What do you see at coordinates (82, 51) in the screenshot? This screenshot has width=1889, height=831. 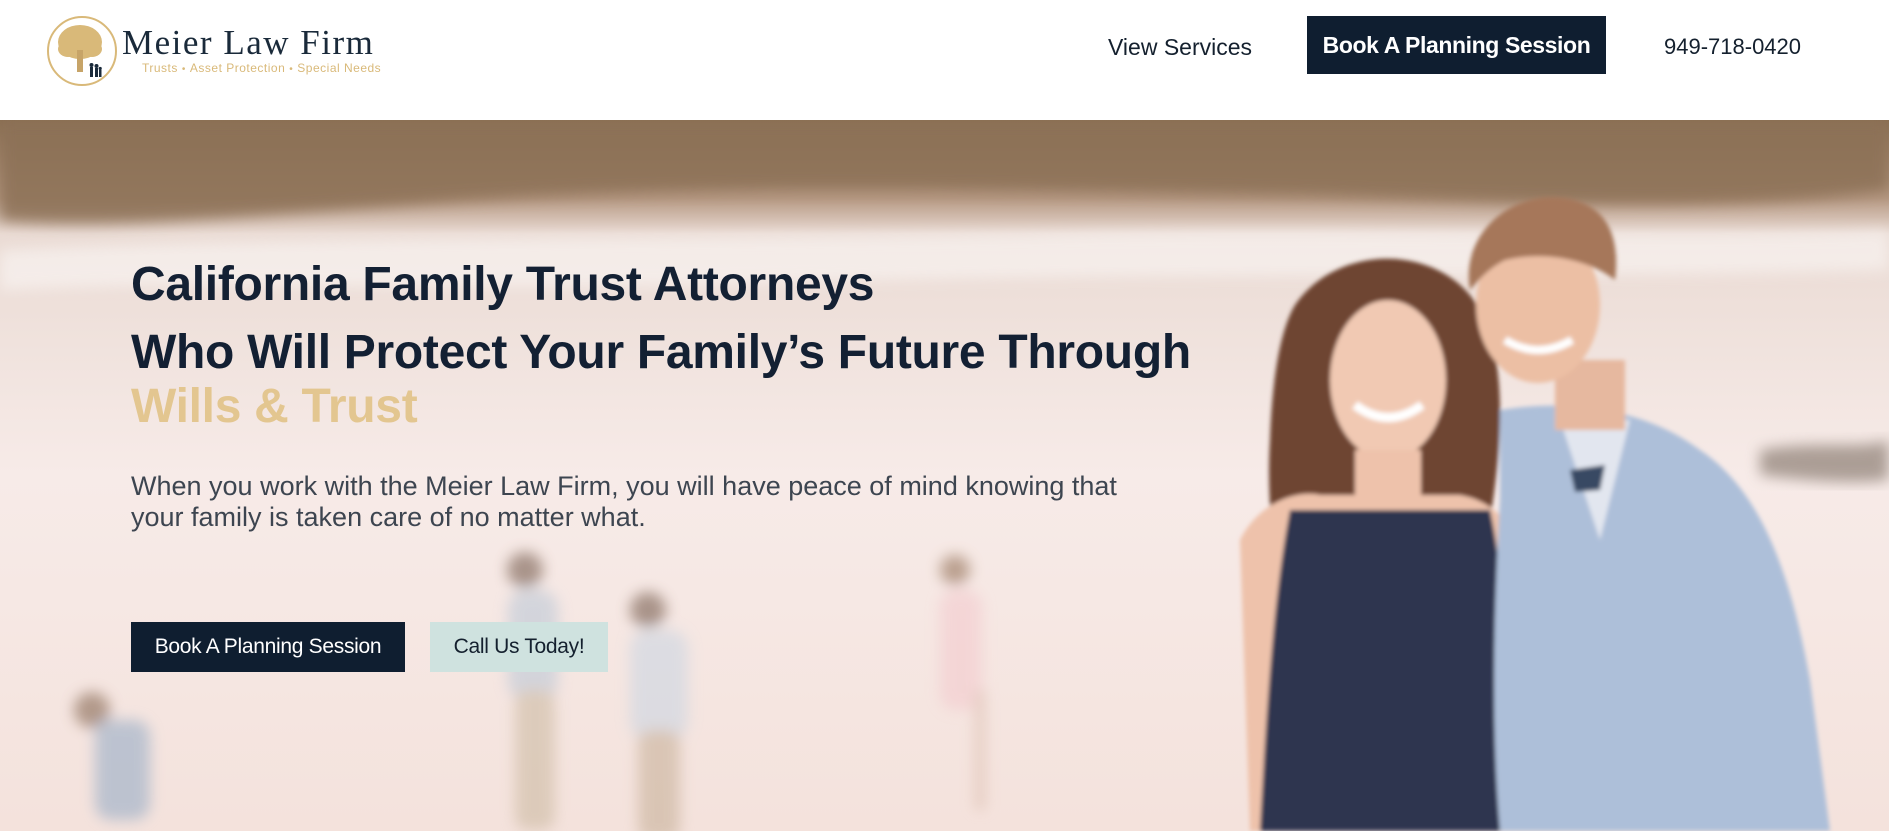 I see `tree-logo-icon` at bounding box center [82, 51].